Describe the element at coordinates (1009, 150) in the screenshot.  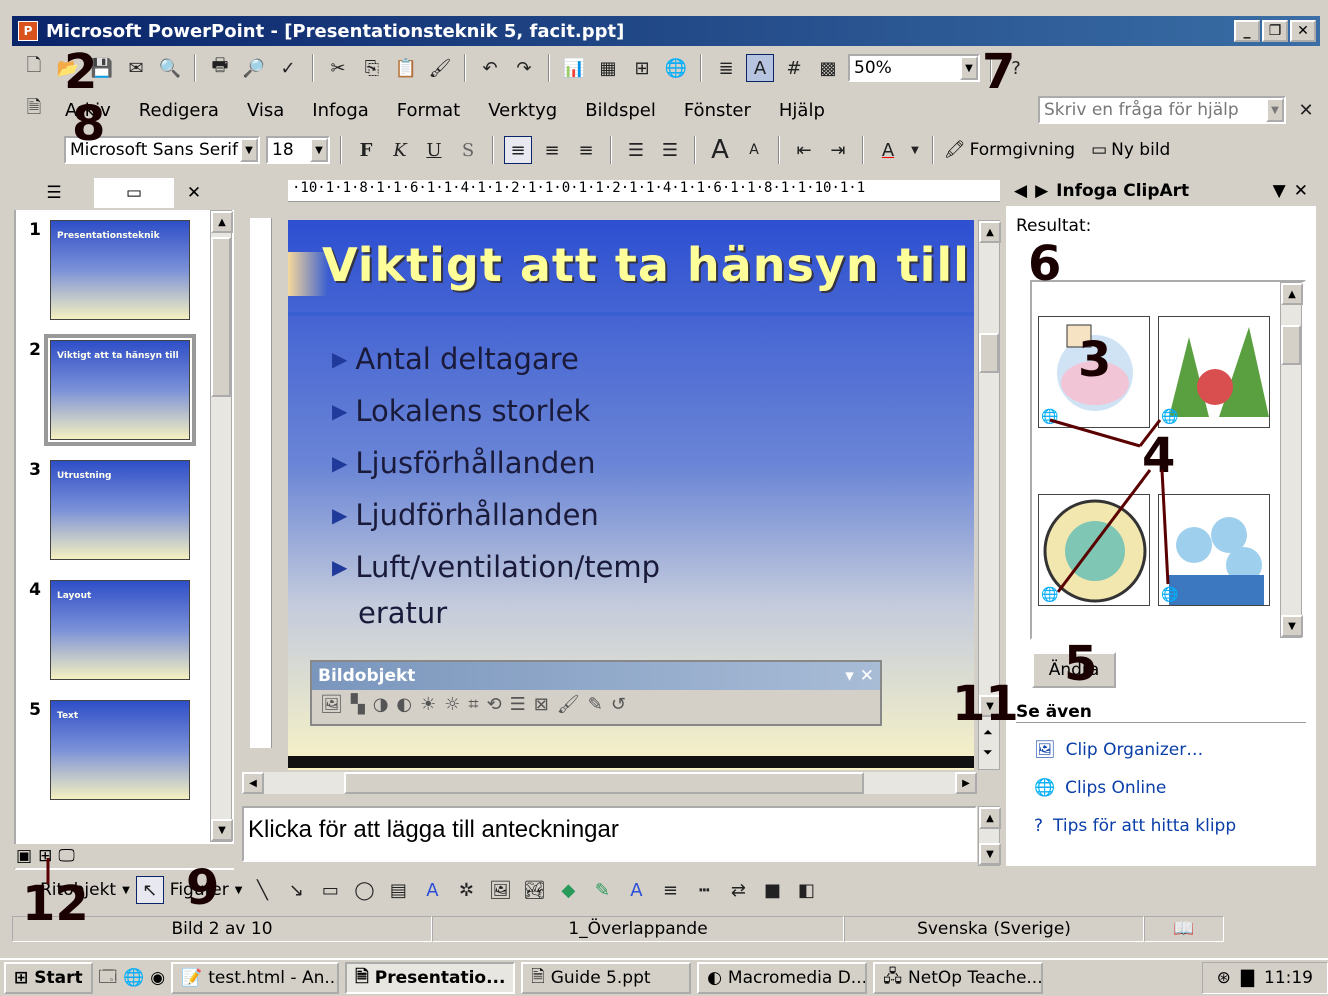
I see `design-button: 🖍 Formgivning` at that location.